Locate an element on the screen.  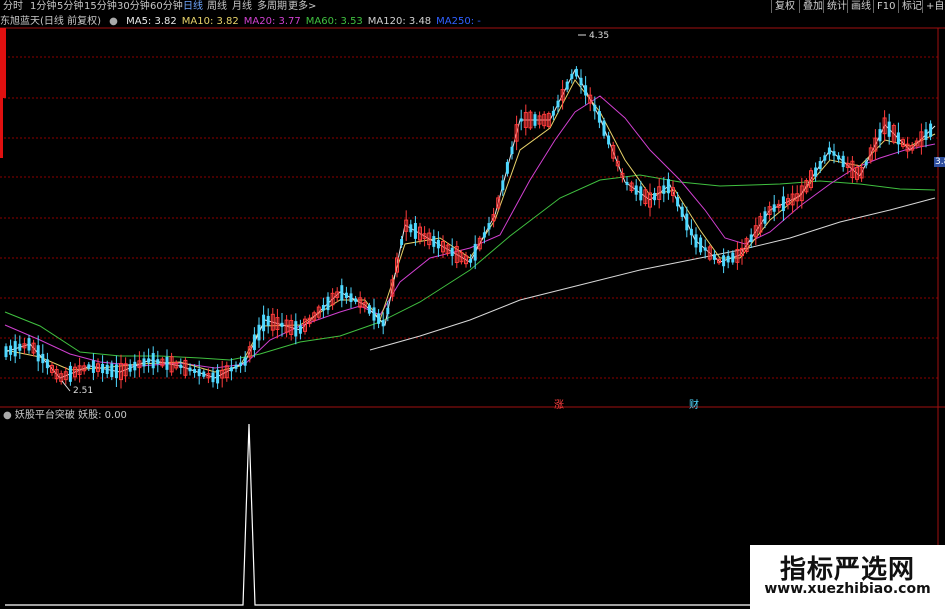
indicator-settings-icon: ● is located at coordinates (7, 415).